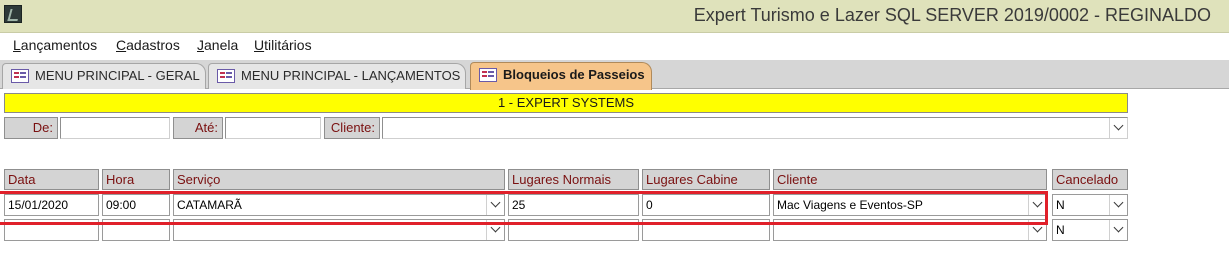 The width and height of the screenshot is (1229, 260). I want to click on column-header-hora: Hora, so click(136, 179).